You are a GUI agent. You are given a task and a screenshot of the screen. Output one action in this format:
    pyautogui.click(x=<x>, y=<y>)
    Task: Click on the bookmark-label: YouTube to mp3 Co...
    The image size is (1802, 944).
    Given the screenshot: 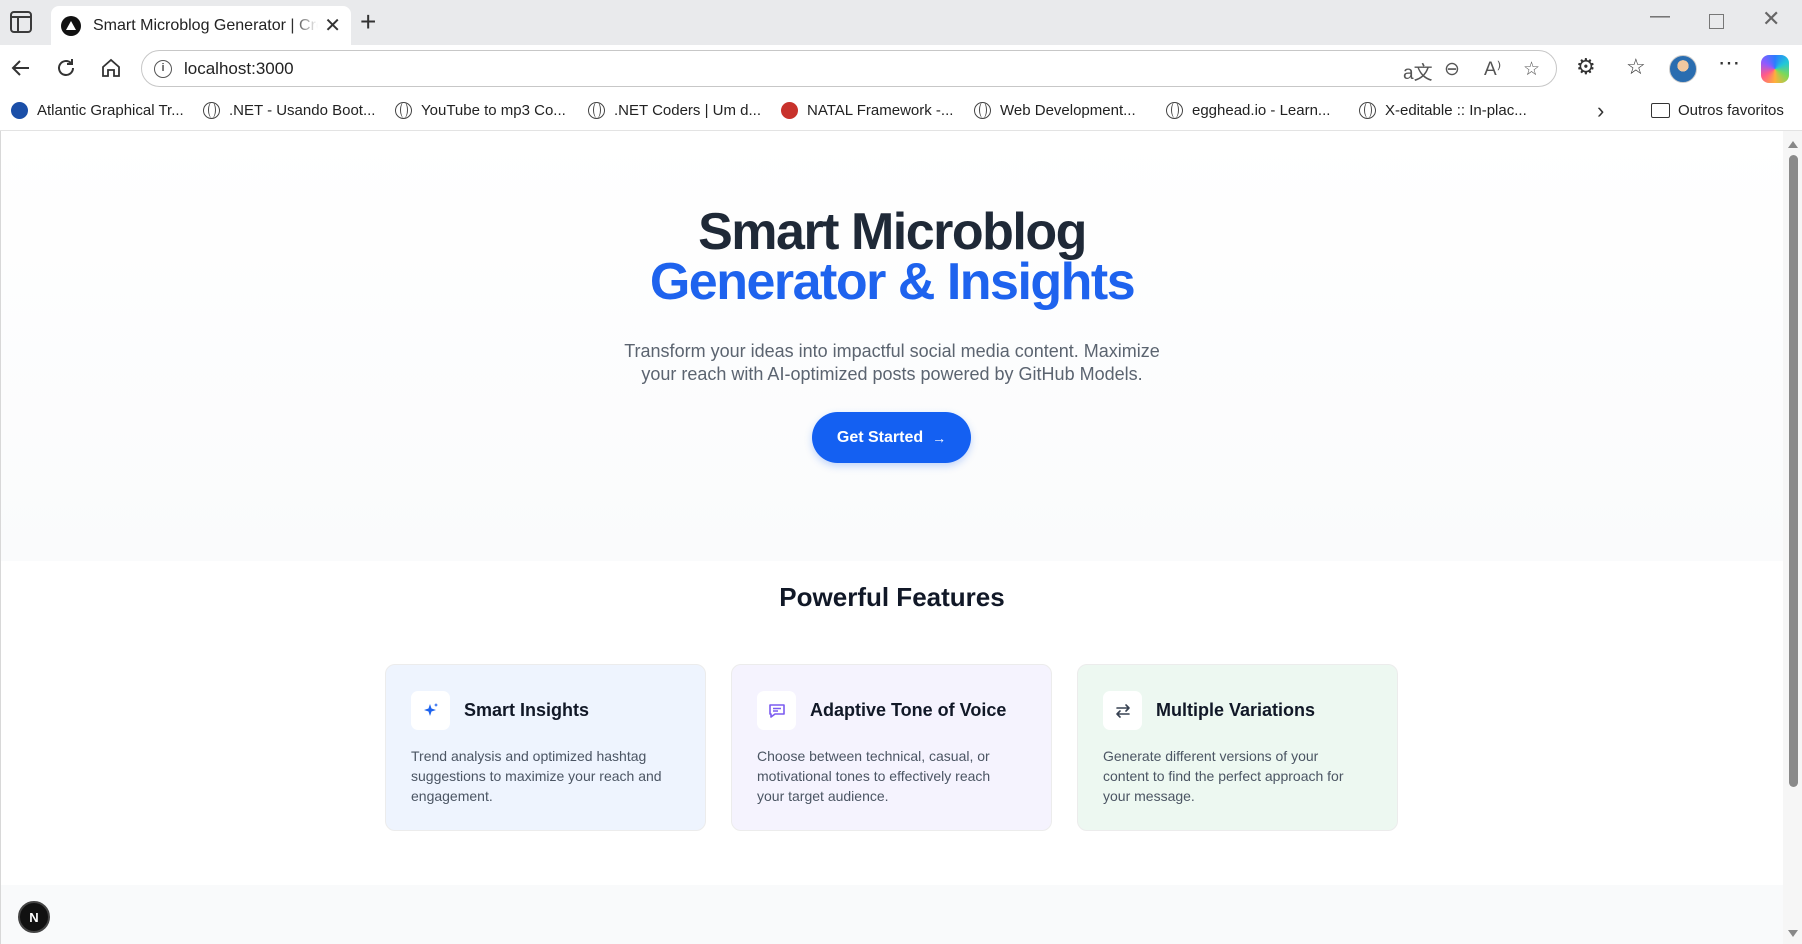 What is the action you would take?
    pyautogui.click(x=493, y=110)
    